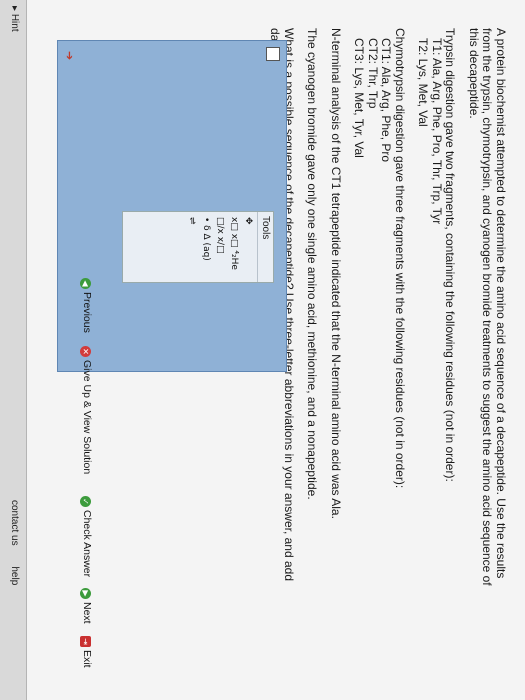  What do you see at coordinates (14, 551) in the screenshot?
I see `footer-links: contact us help` at bounding box center [14, 551].